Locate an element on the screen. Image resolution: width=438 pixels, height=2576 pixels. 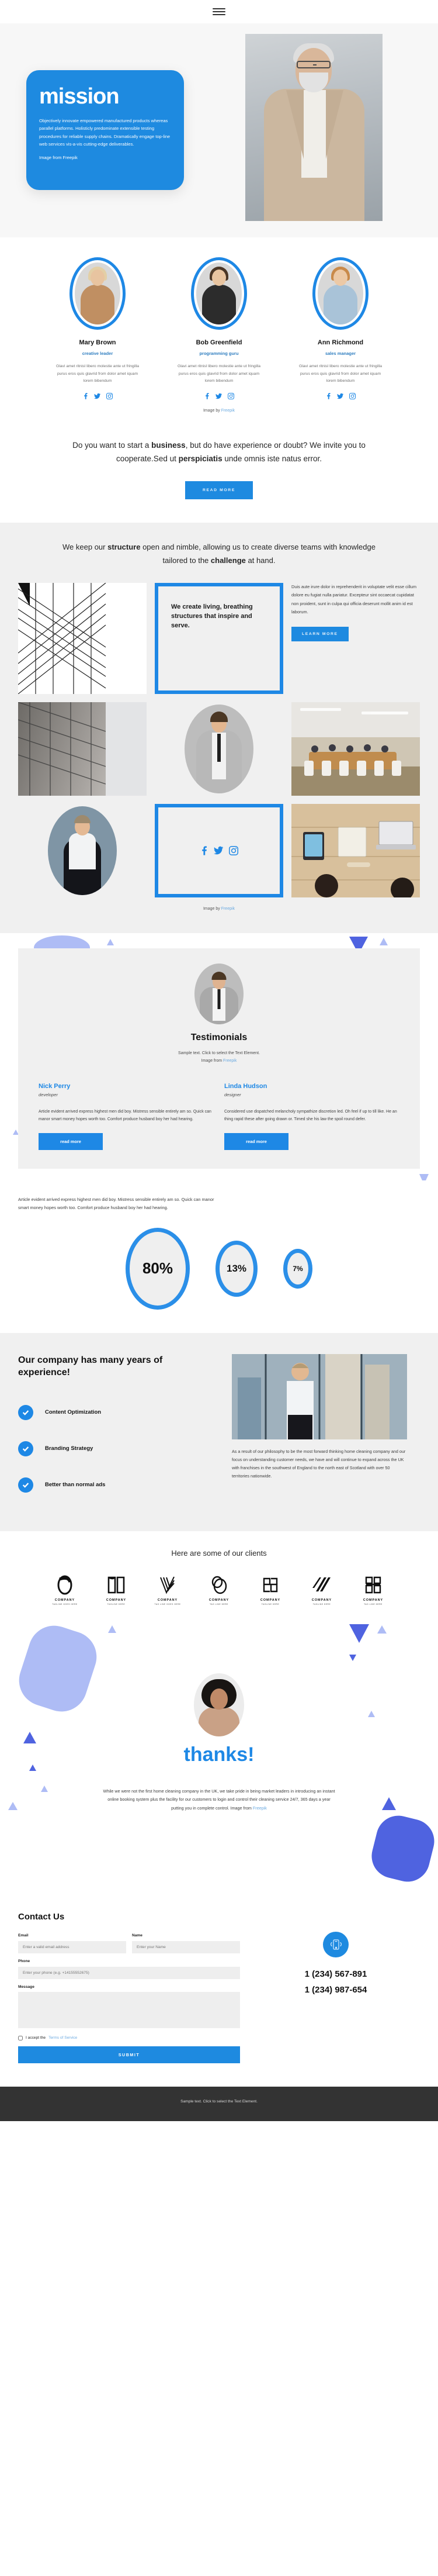
logo-slash-icon is located at coordinates (321, 1584).